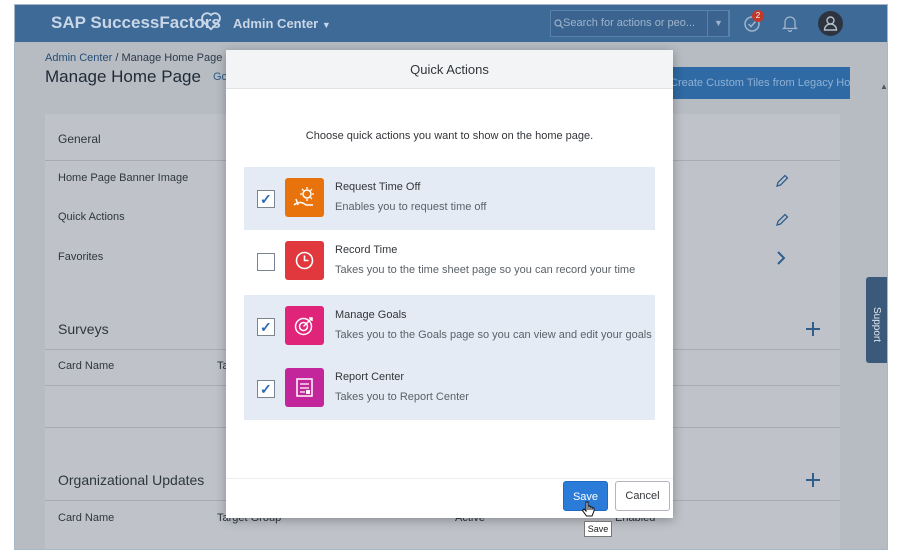 The height and width of the screenshot is (557, 907). I want to click on row-banner-image: Home Page Banner Image, so click(123, 178).